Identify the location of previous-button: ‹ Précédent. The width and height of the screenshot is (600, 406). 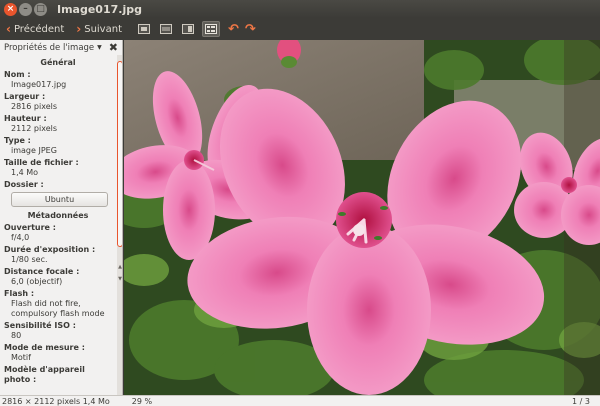
(35, 29).